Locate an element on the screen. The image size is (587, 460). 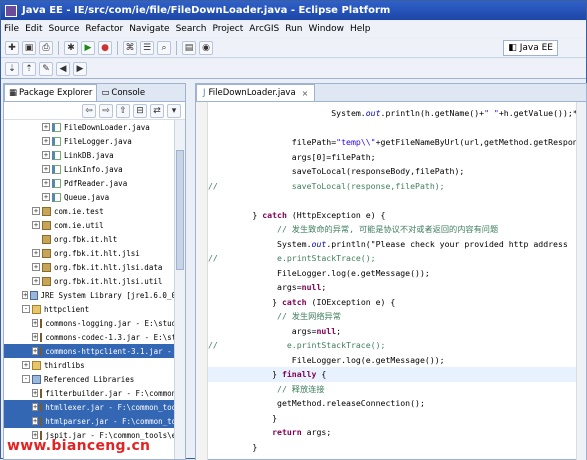
menu-file: File is located at coordinates (11, 29).